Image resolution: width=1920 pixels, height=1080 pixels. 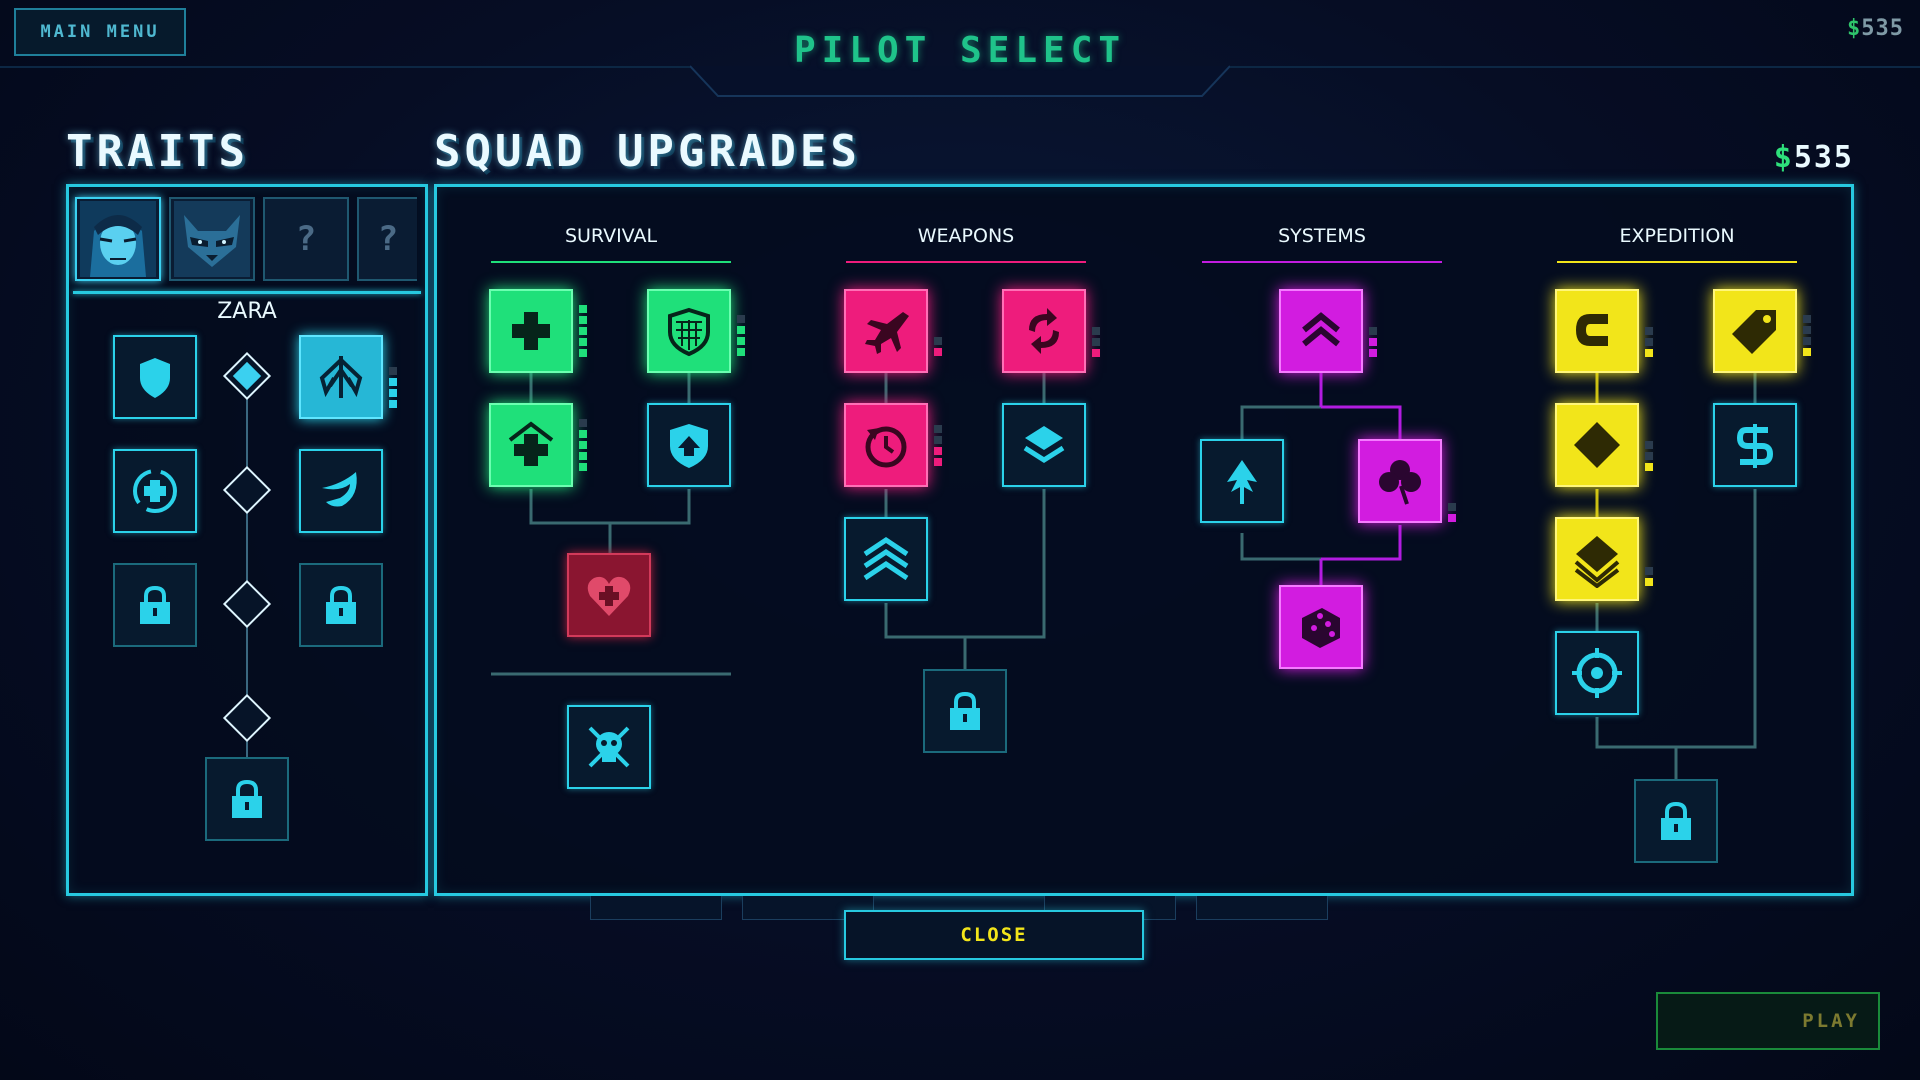 What do you see at coordinates (1649, 456) in the screenshot?
I see `crystal-pips` at bounding box center [1649, 456].